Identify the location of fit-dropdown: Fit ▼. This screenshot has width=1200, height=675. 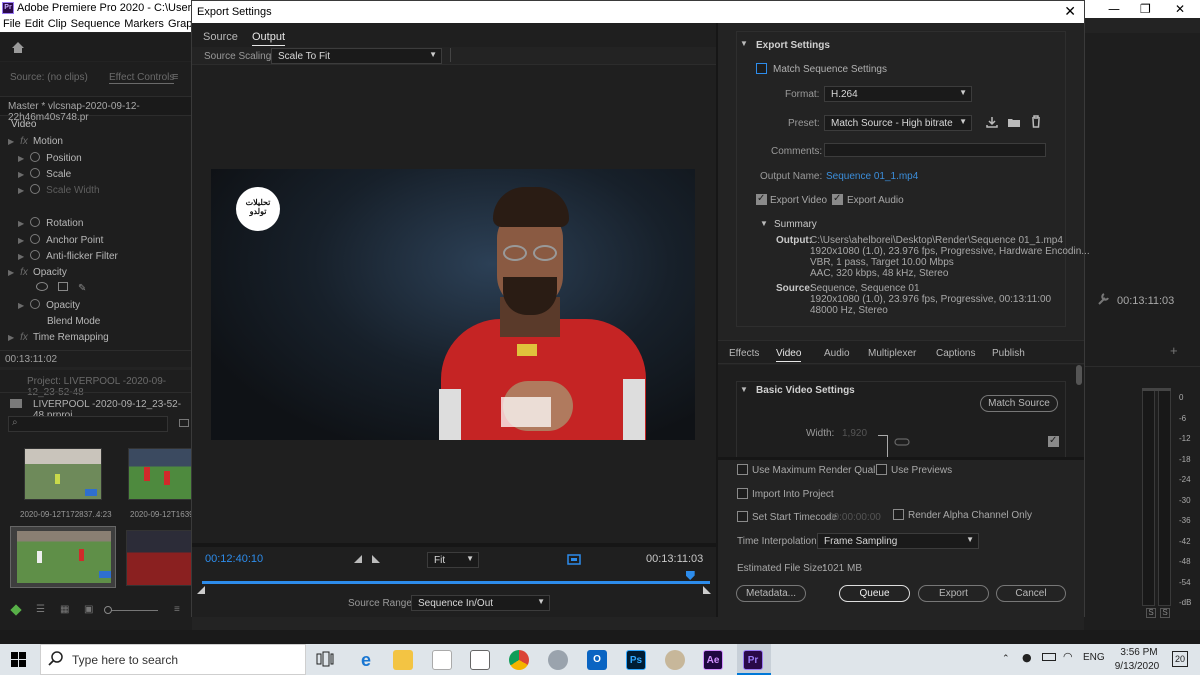
(453, 560).